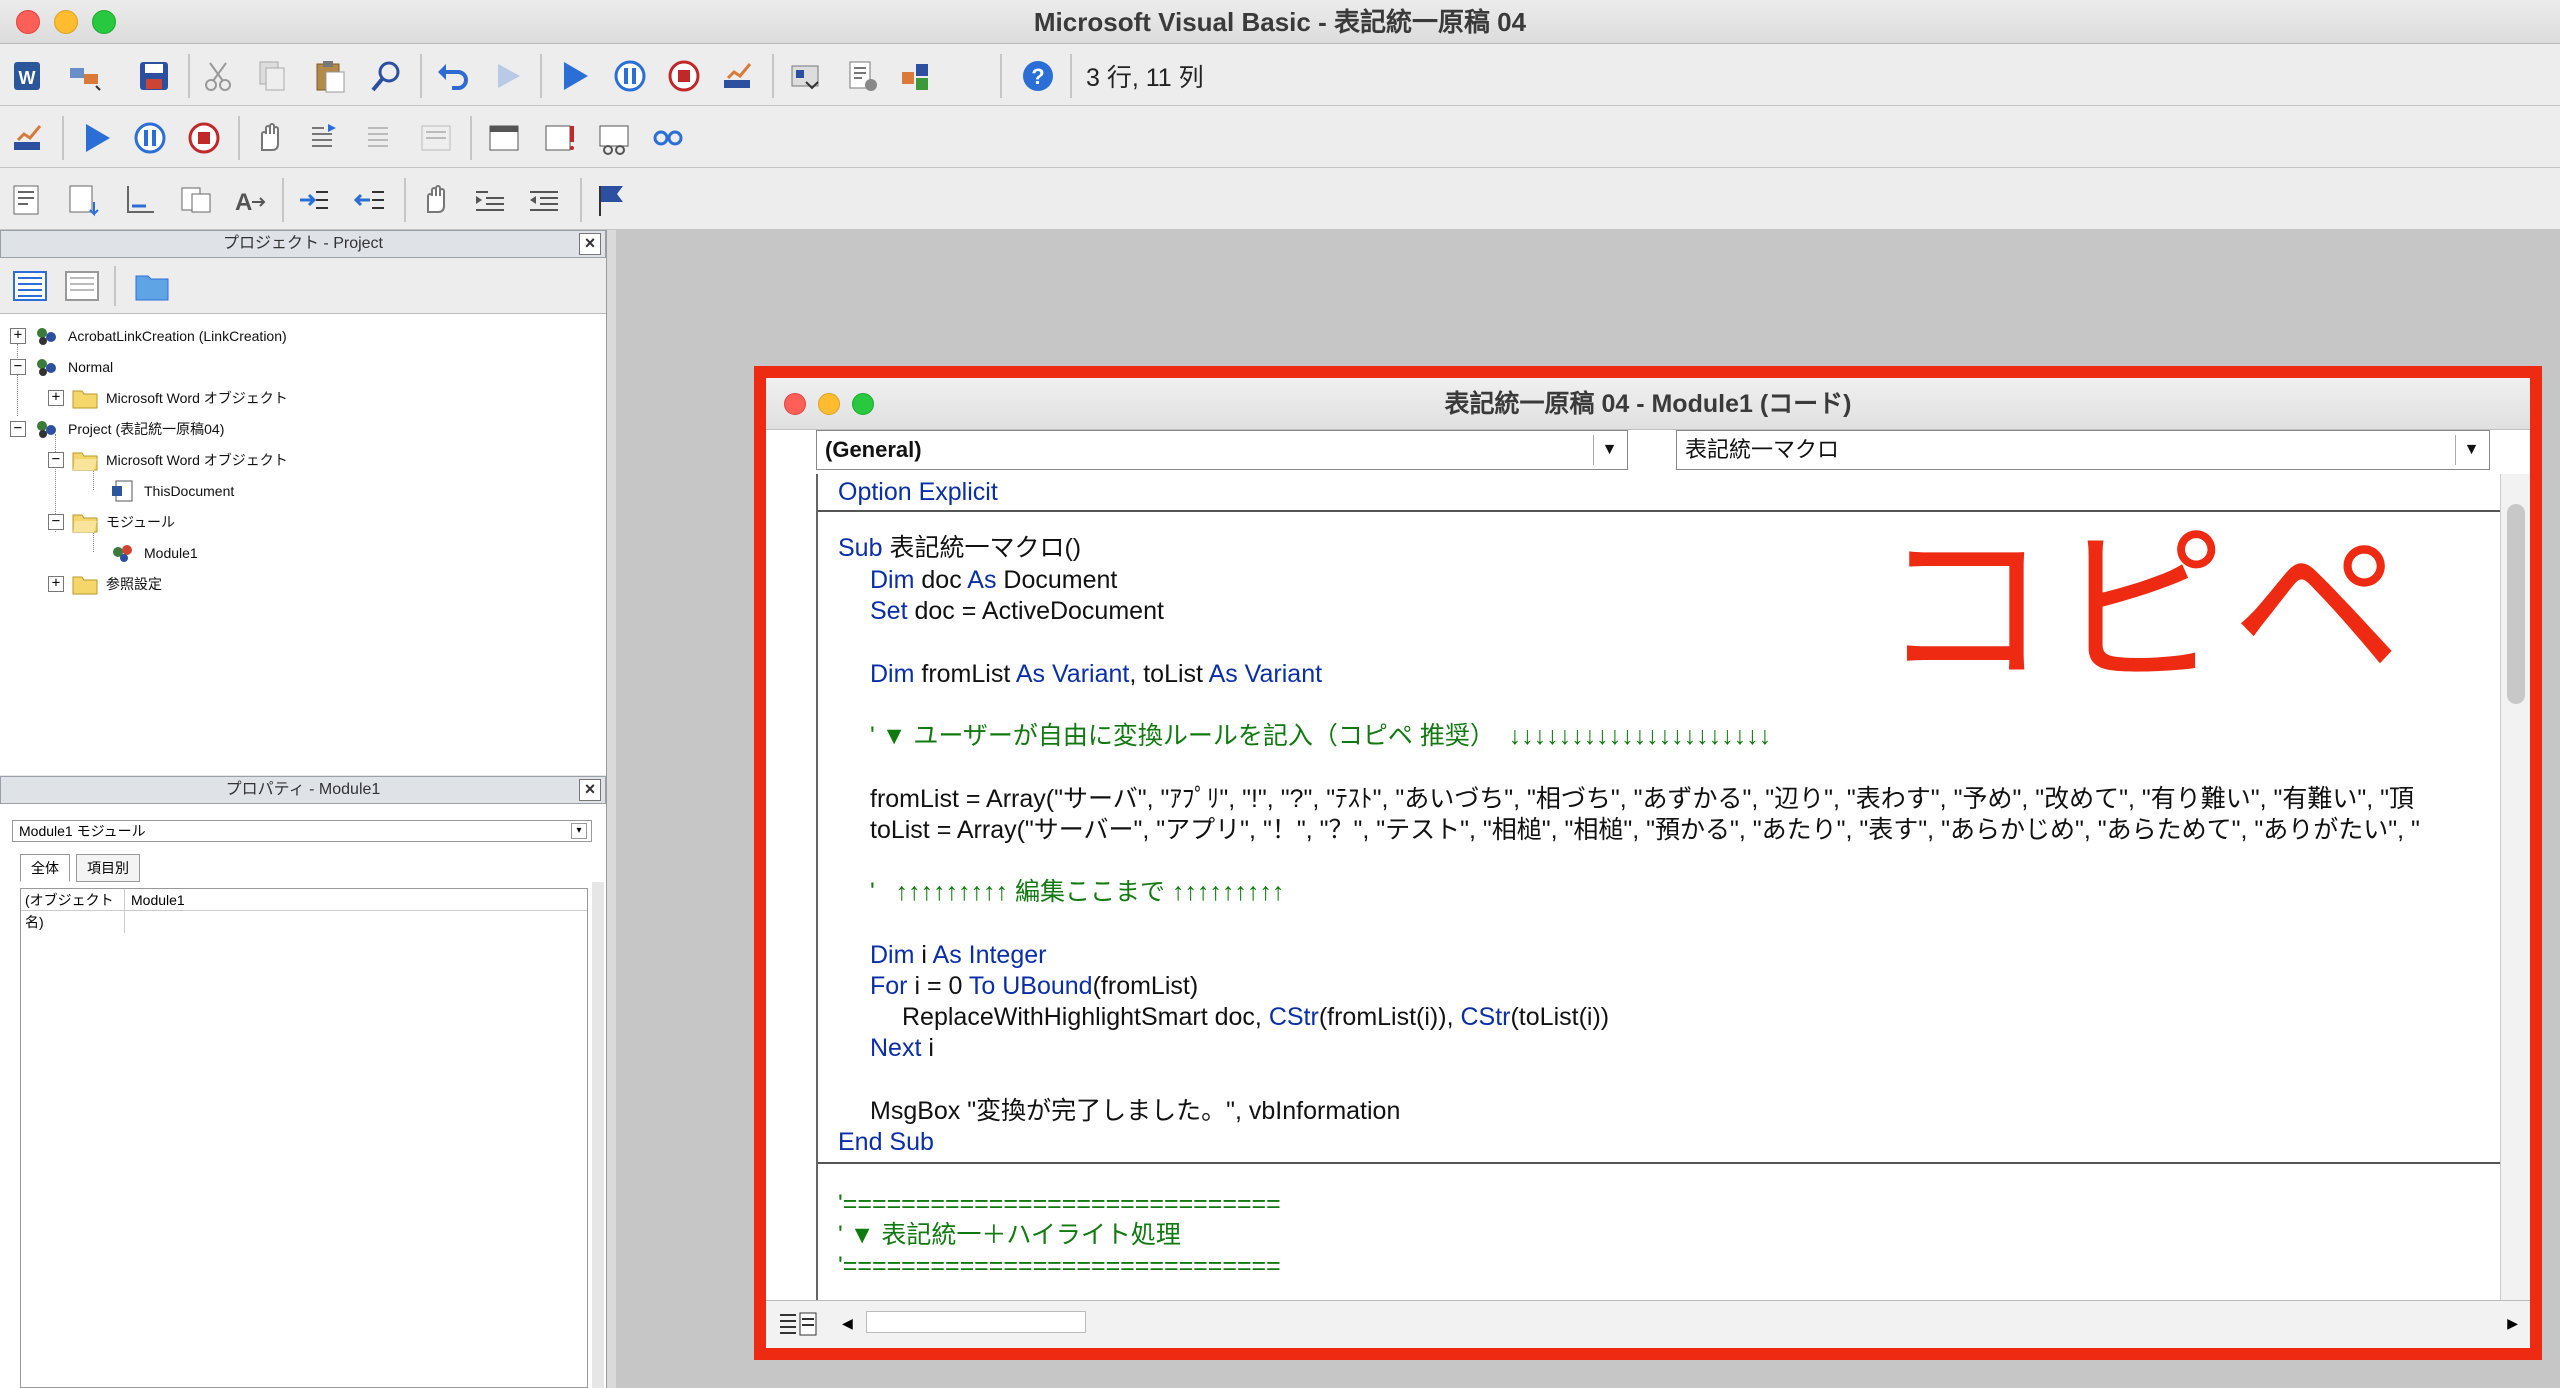  I want to click on code-line: Sub 表記統一マクロ(), so click(960, 548).